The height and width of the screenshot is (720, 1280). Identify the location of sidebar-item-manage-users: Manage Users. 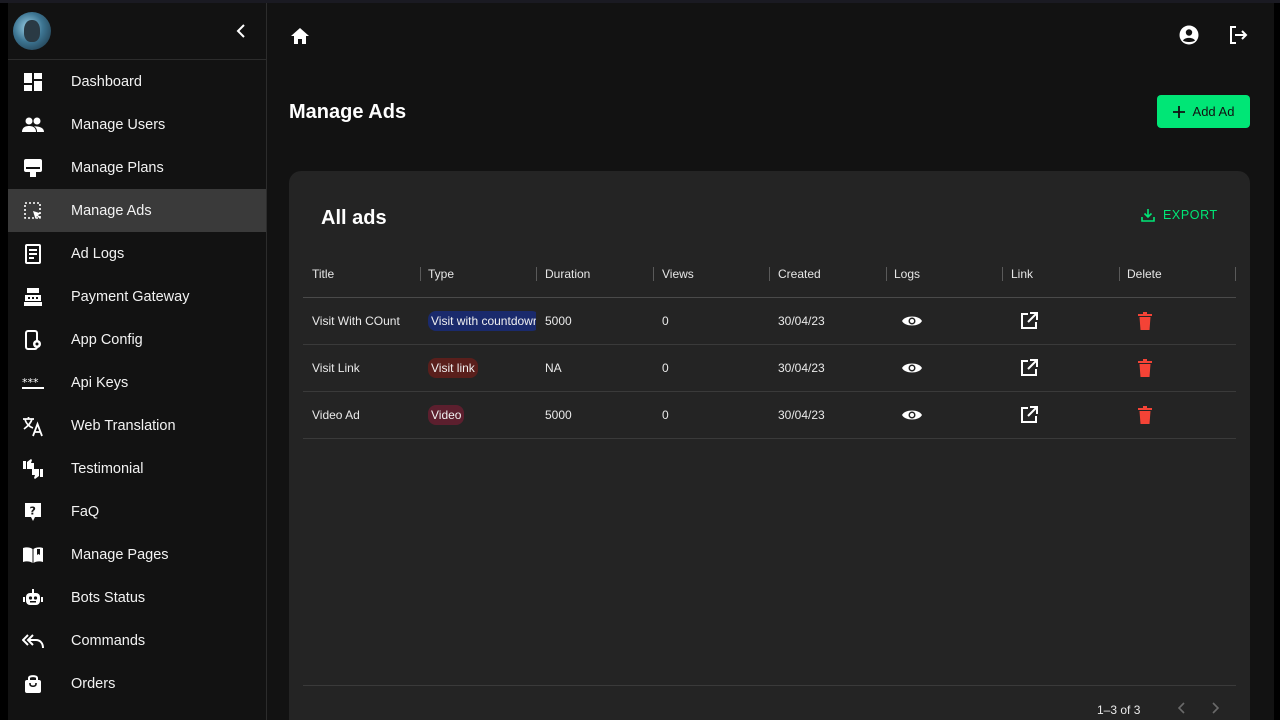
(137, 124).